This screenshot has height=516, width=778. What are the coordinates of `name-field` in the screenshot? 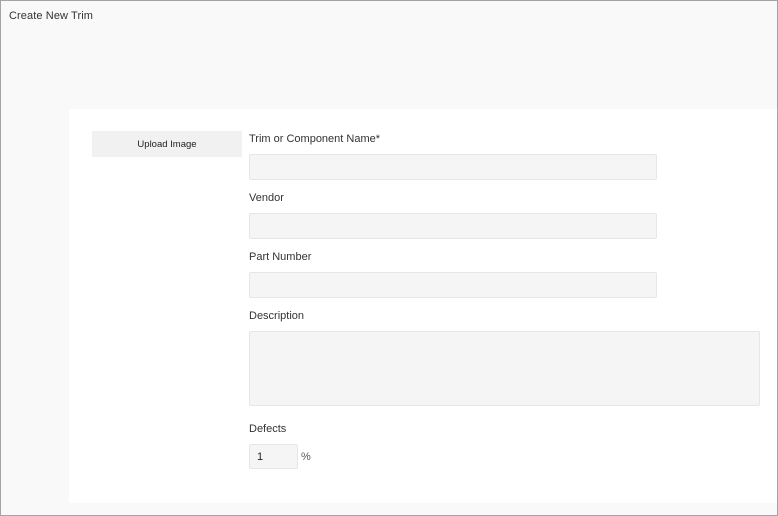 It's located at (453, 167).